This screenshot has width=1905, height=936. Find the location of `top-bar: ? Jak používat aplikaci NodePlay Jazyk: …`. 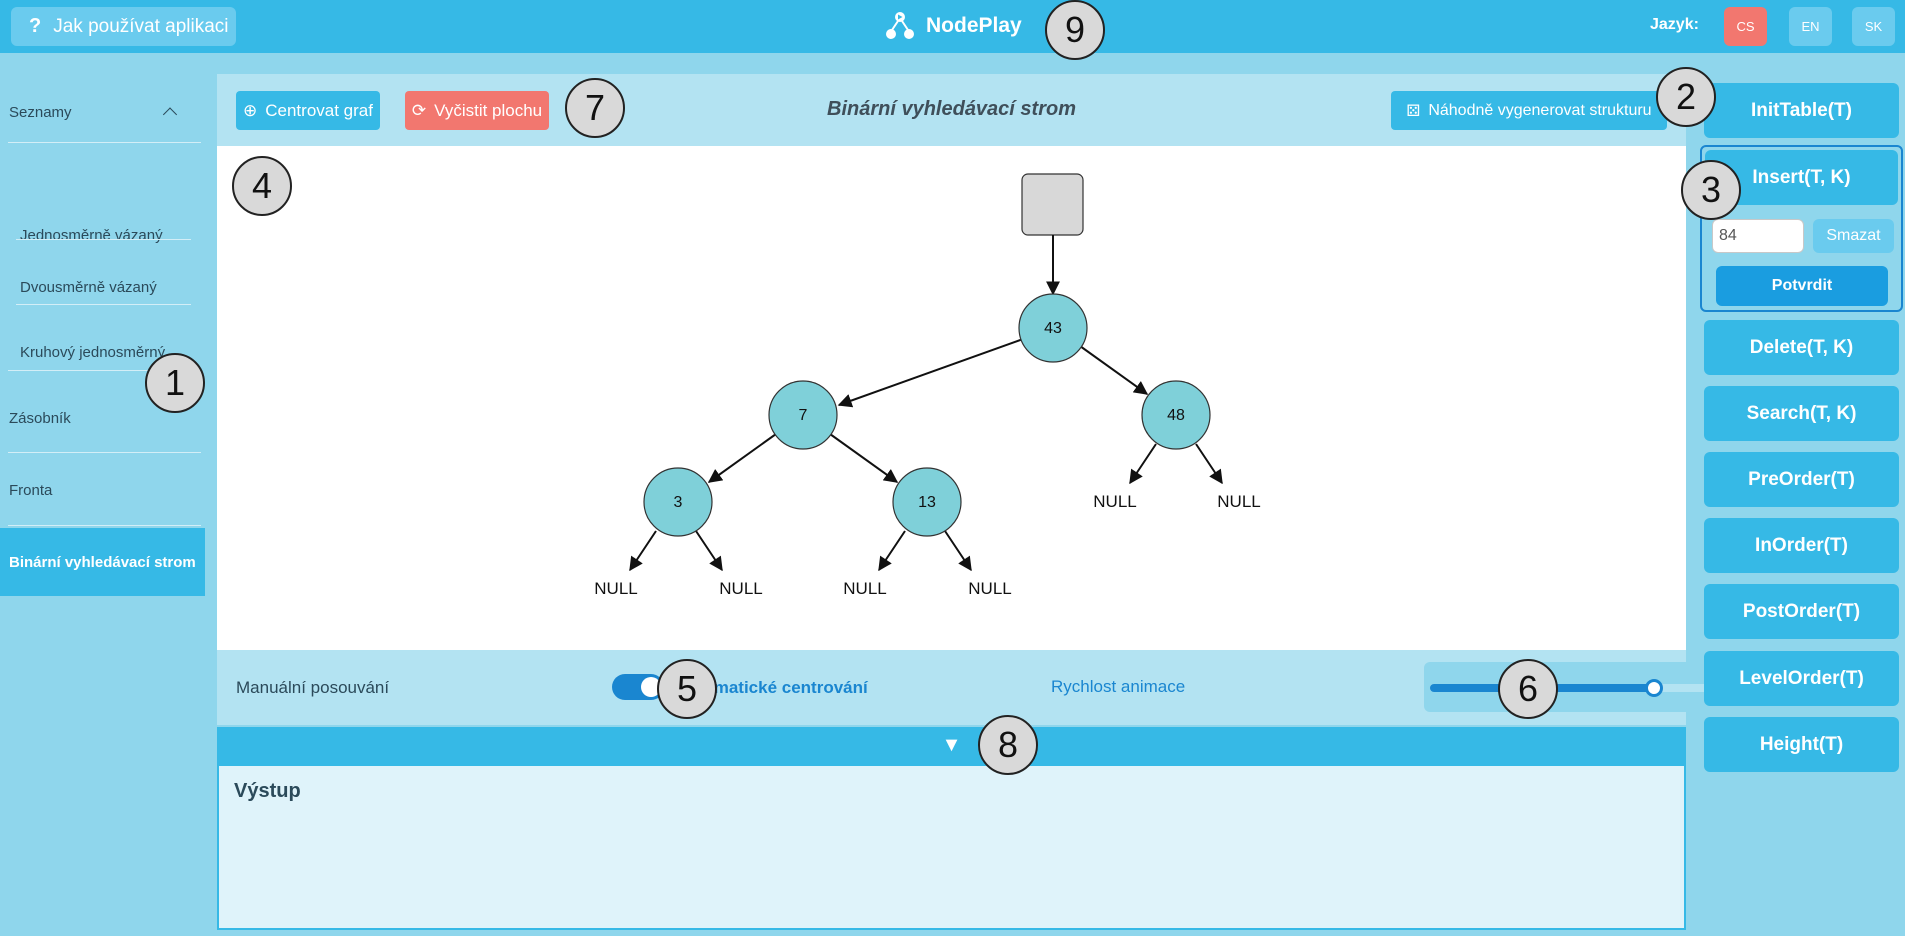

top-bar: ? Jak používat aplikaci NodePlay Jazyk: … is located at coordinates (952, 26).